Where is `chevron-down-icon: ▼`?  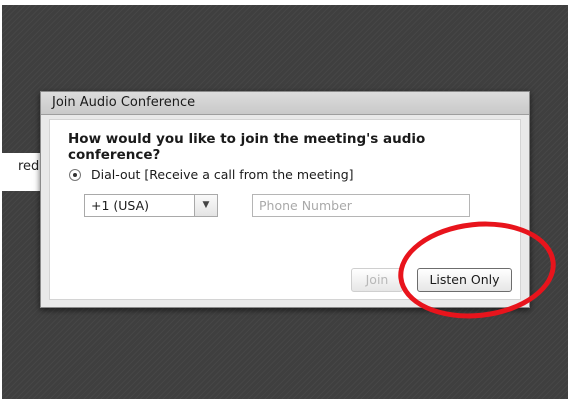 chevron-down-icon: ▼ is located at coordinates (205, 205).